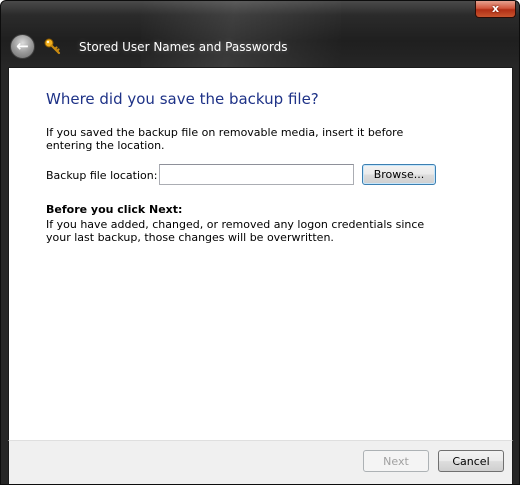 This screenshot has width=520, height=485. I want to click on close-button: x, so click(495, 9).